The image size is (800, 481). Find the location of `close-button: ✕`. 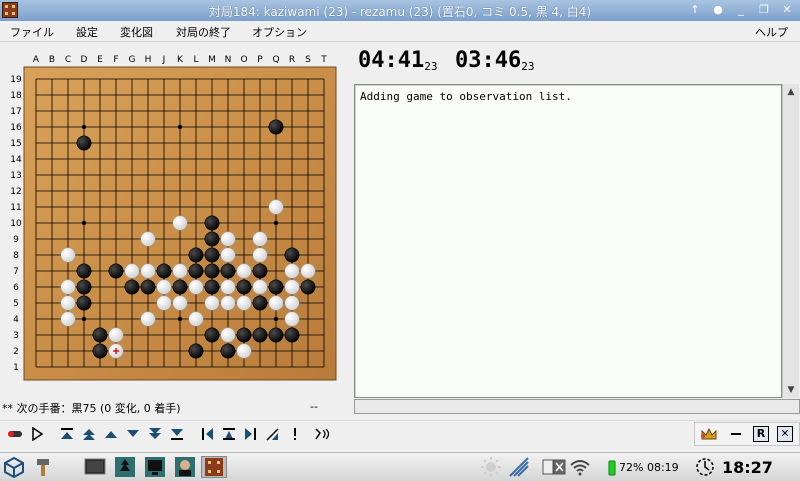

close-button: ✕ is located at coordinates (787, 10).